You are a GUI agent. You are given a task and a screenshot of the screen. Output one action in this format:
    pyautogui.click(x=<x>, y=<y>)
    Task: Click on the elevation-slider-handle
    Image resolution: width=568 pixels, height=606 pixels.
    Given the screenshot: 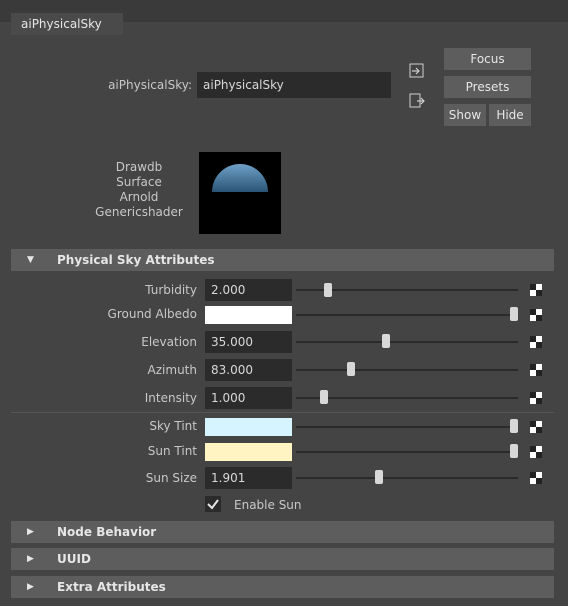 What is the action you would take?
    pyautogui.click(x=385, y=341)
    